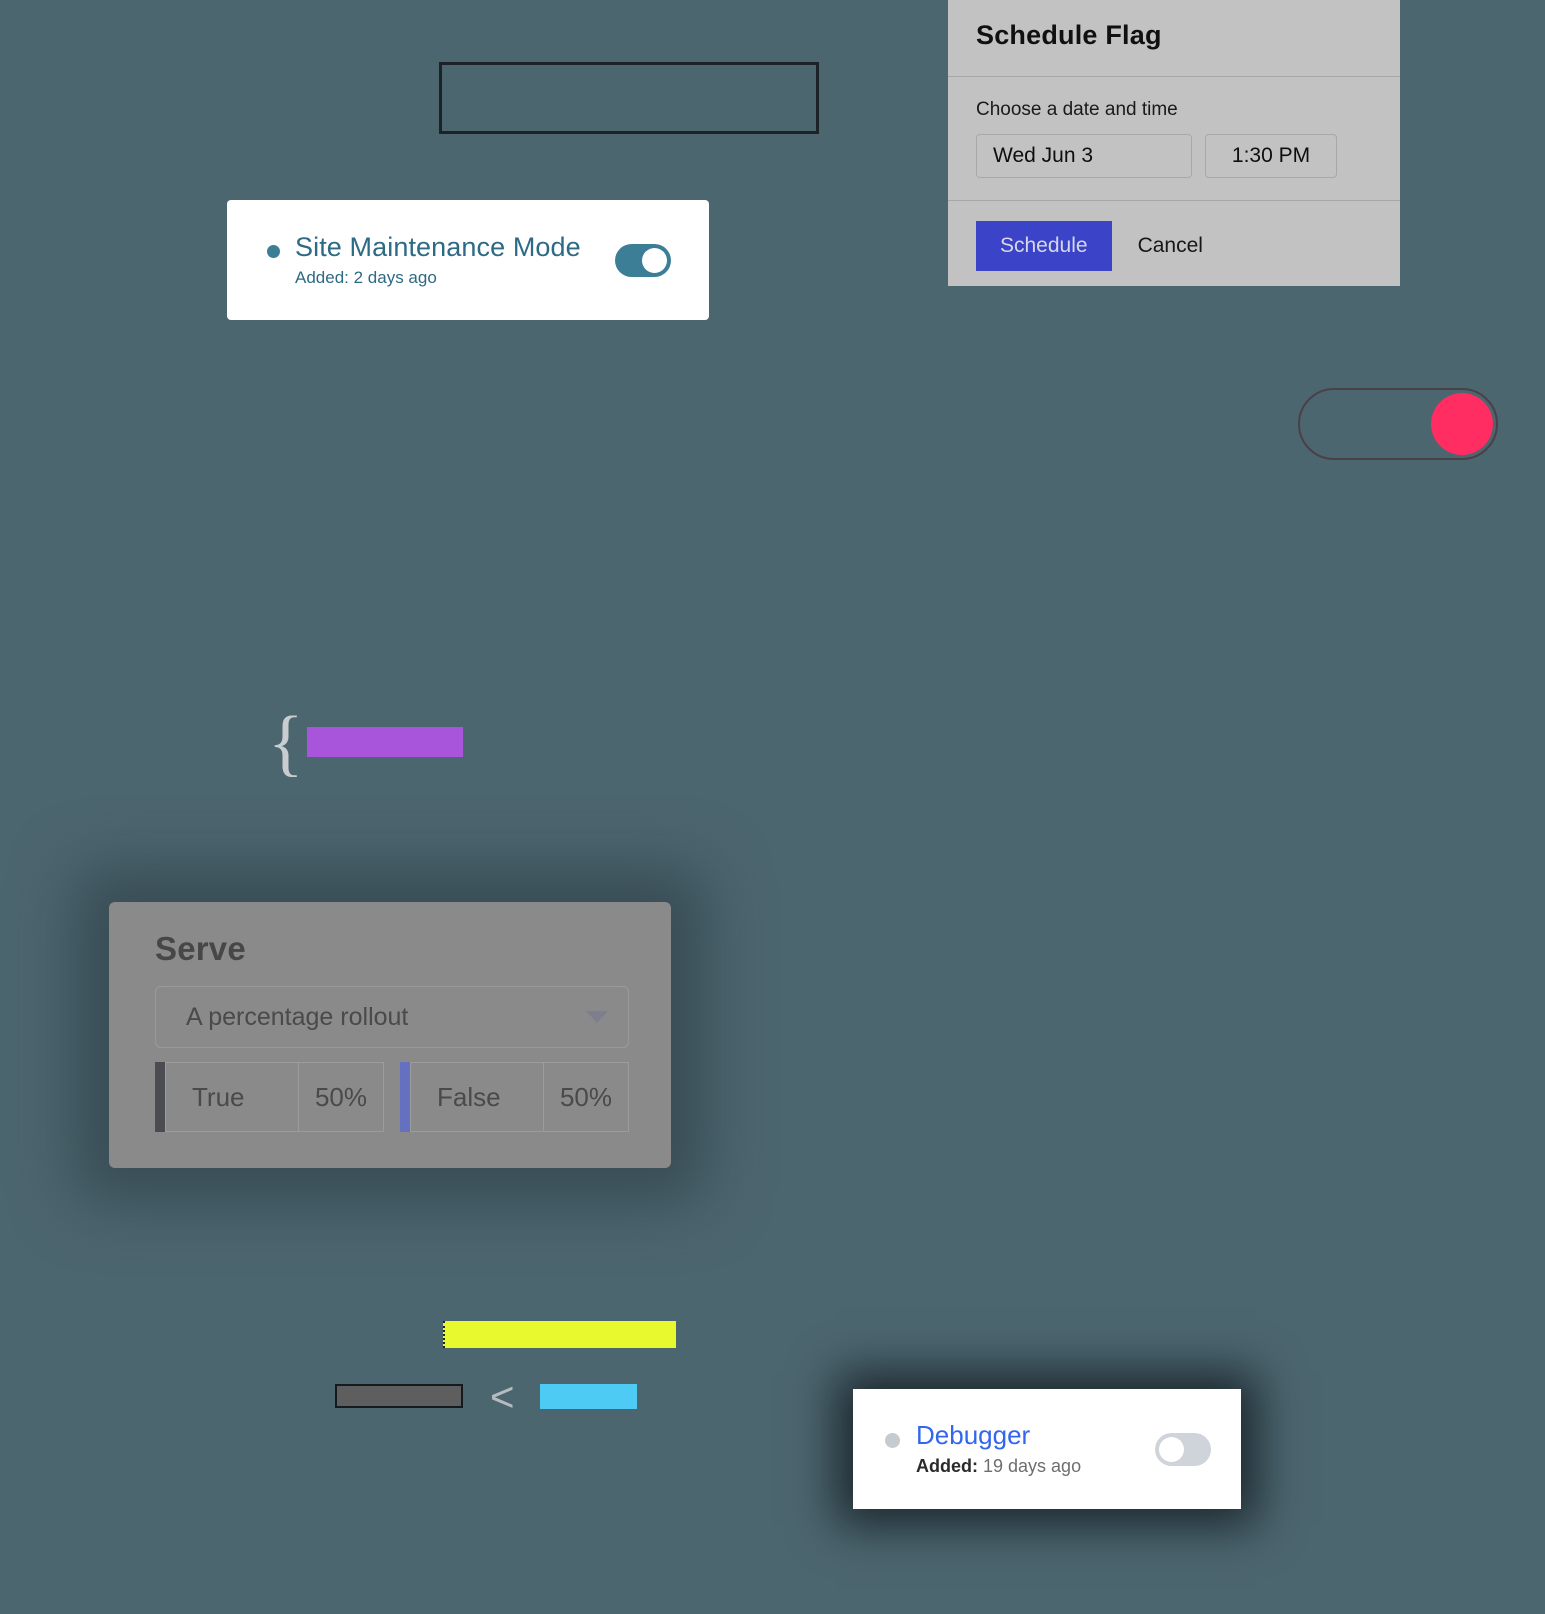 Image resolution: width=1545 pixels, height=1614 pixels. What do you see at coordinates (1084, 156) in the screenshot?
I see `date-input: Wed Jun 3` at bounding box center [1084, 156].